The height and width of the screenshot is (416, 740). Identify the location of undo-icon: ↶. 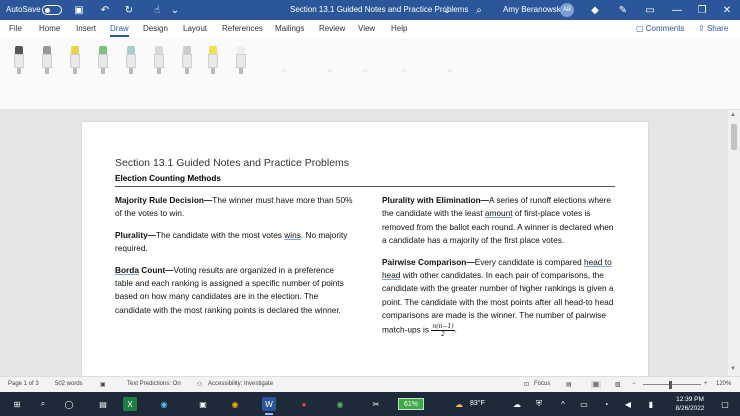
(105, 10).